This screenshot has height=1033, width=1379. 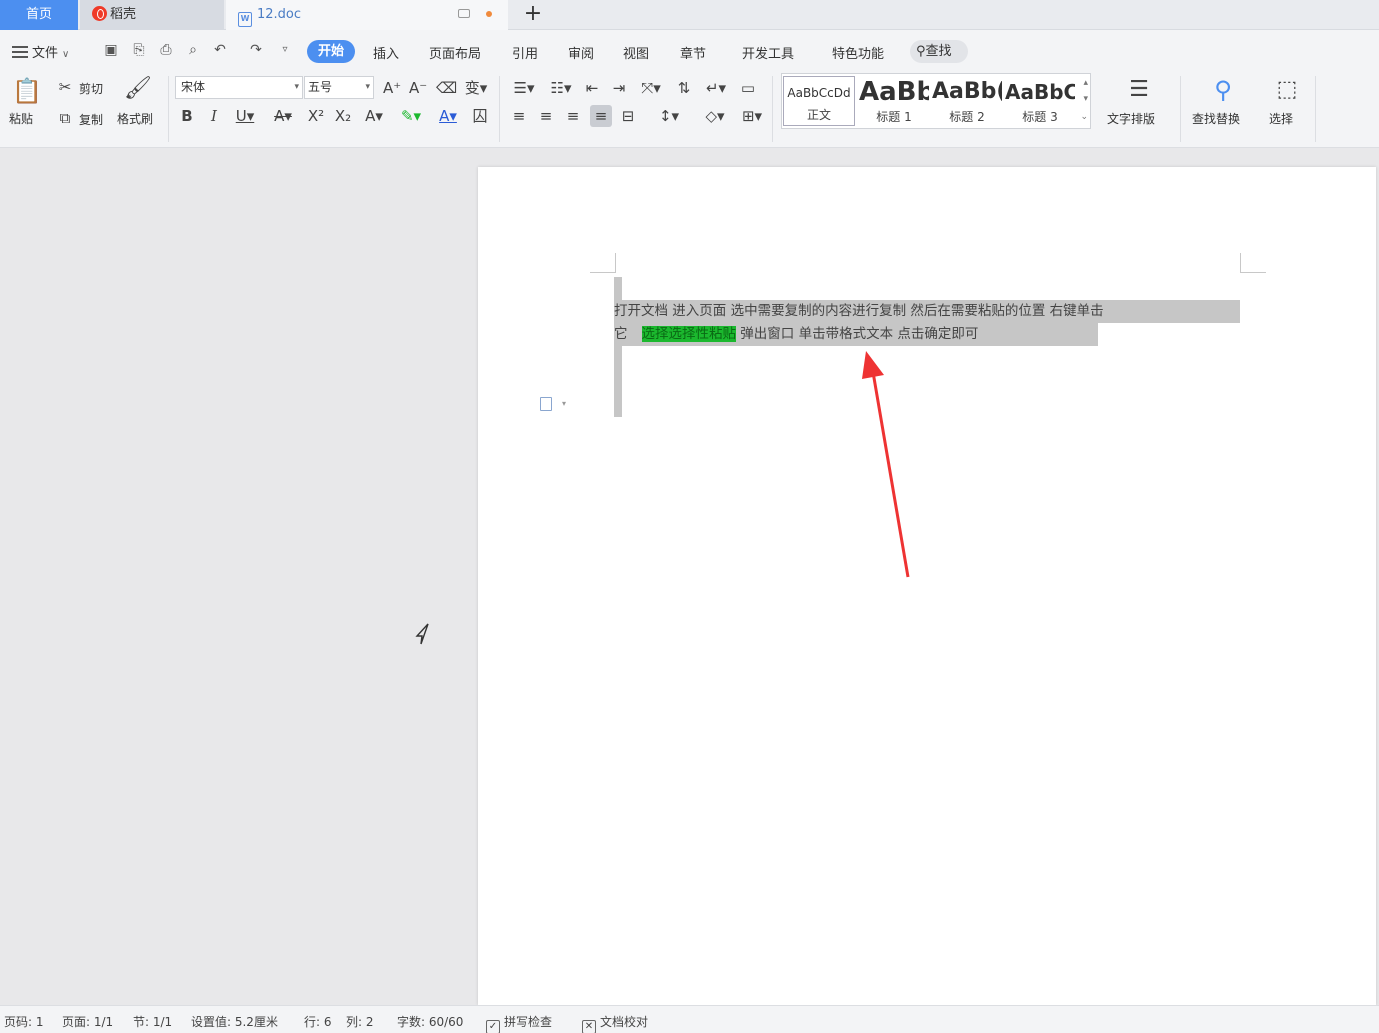 What do you see at coordinates (318, 1021) in the screenshot?
I see `status-row: 行: 6` at bounding box center [318, 1021].